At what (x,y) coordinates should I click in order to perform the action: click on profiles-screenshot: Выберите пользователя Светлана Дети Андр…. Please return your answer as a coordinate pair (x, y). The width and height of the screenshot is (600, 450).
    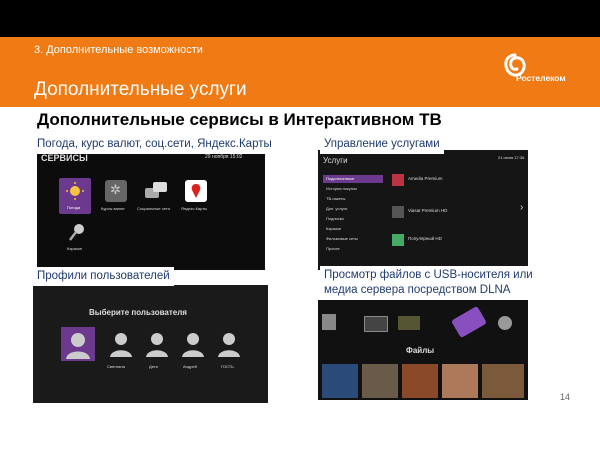
    Looking at the image, I should click on (150, 344).